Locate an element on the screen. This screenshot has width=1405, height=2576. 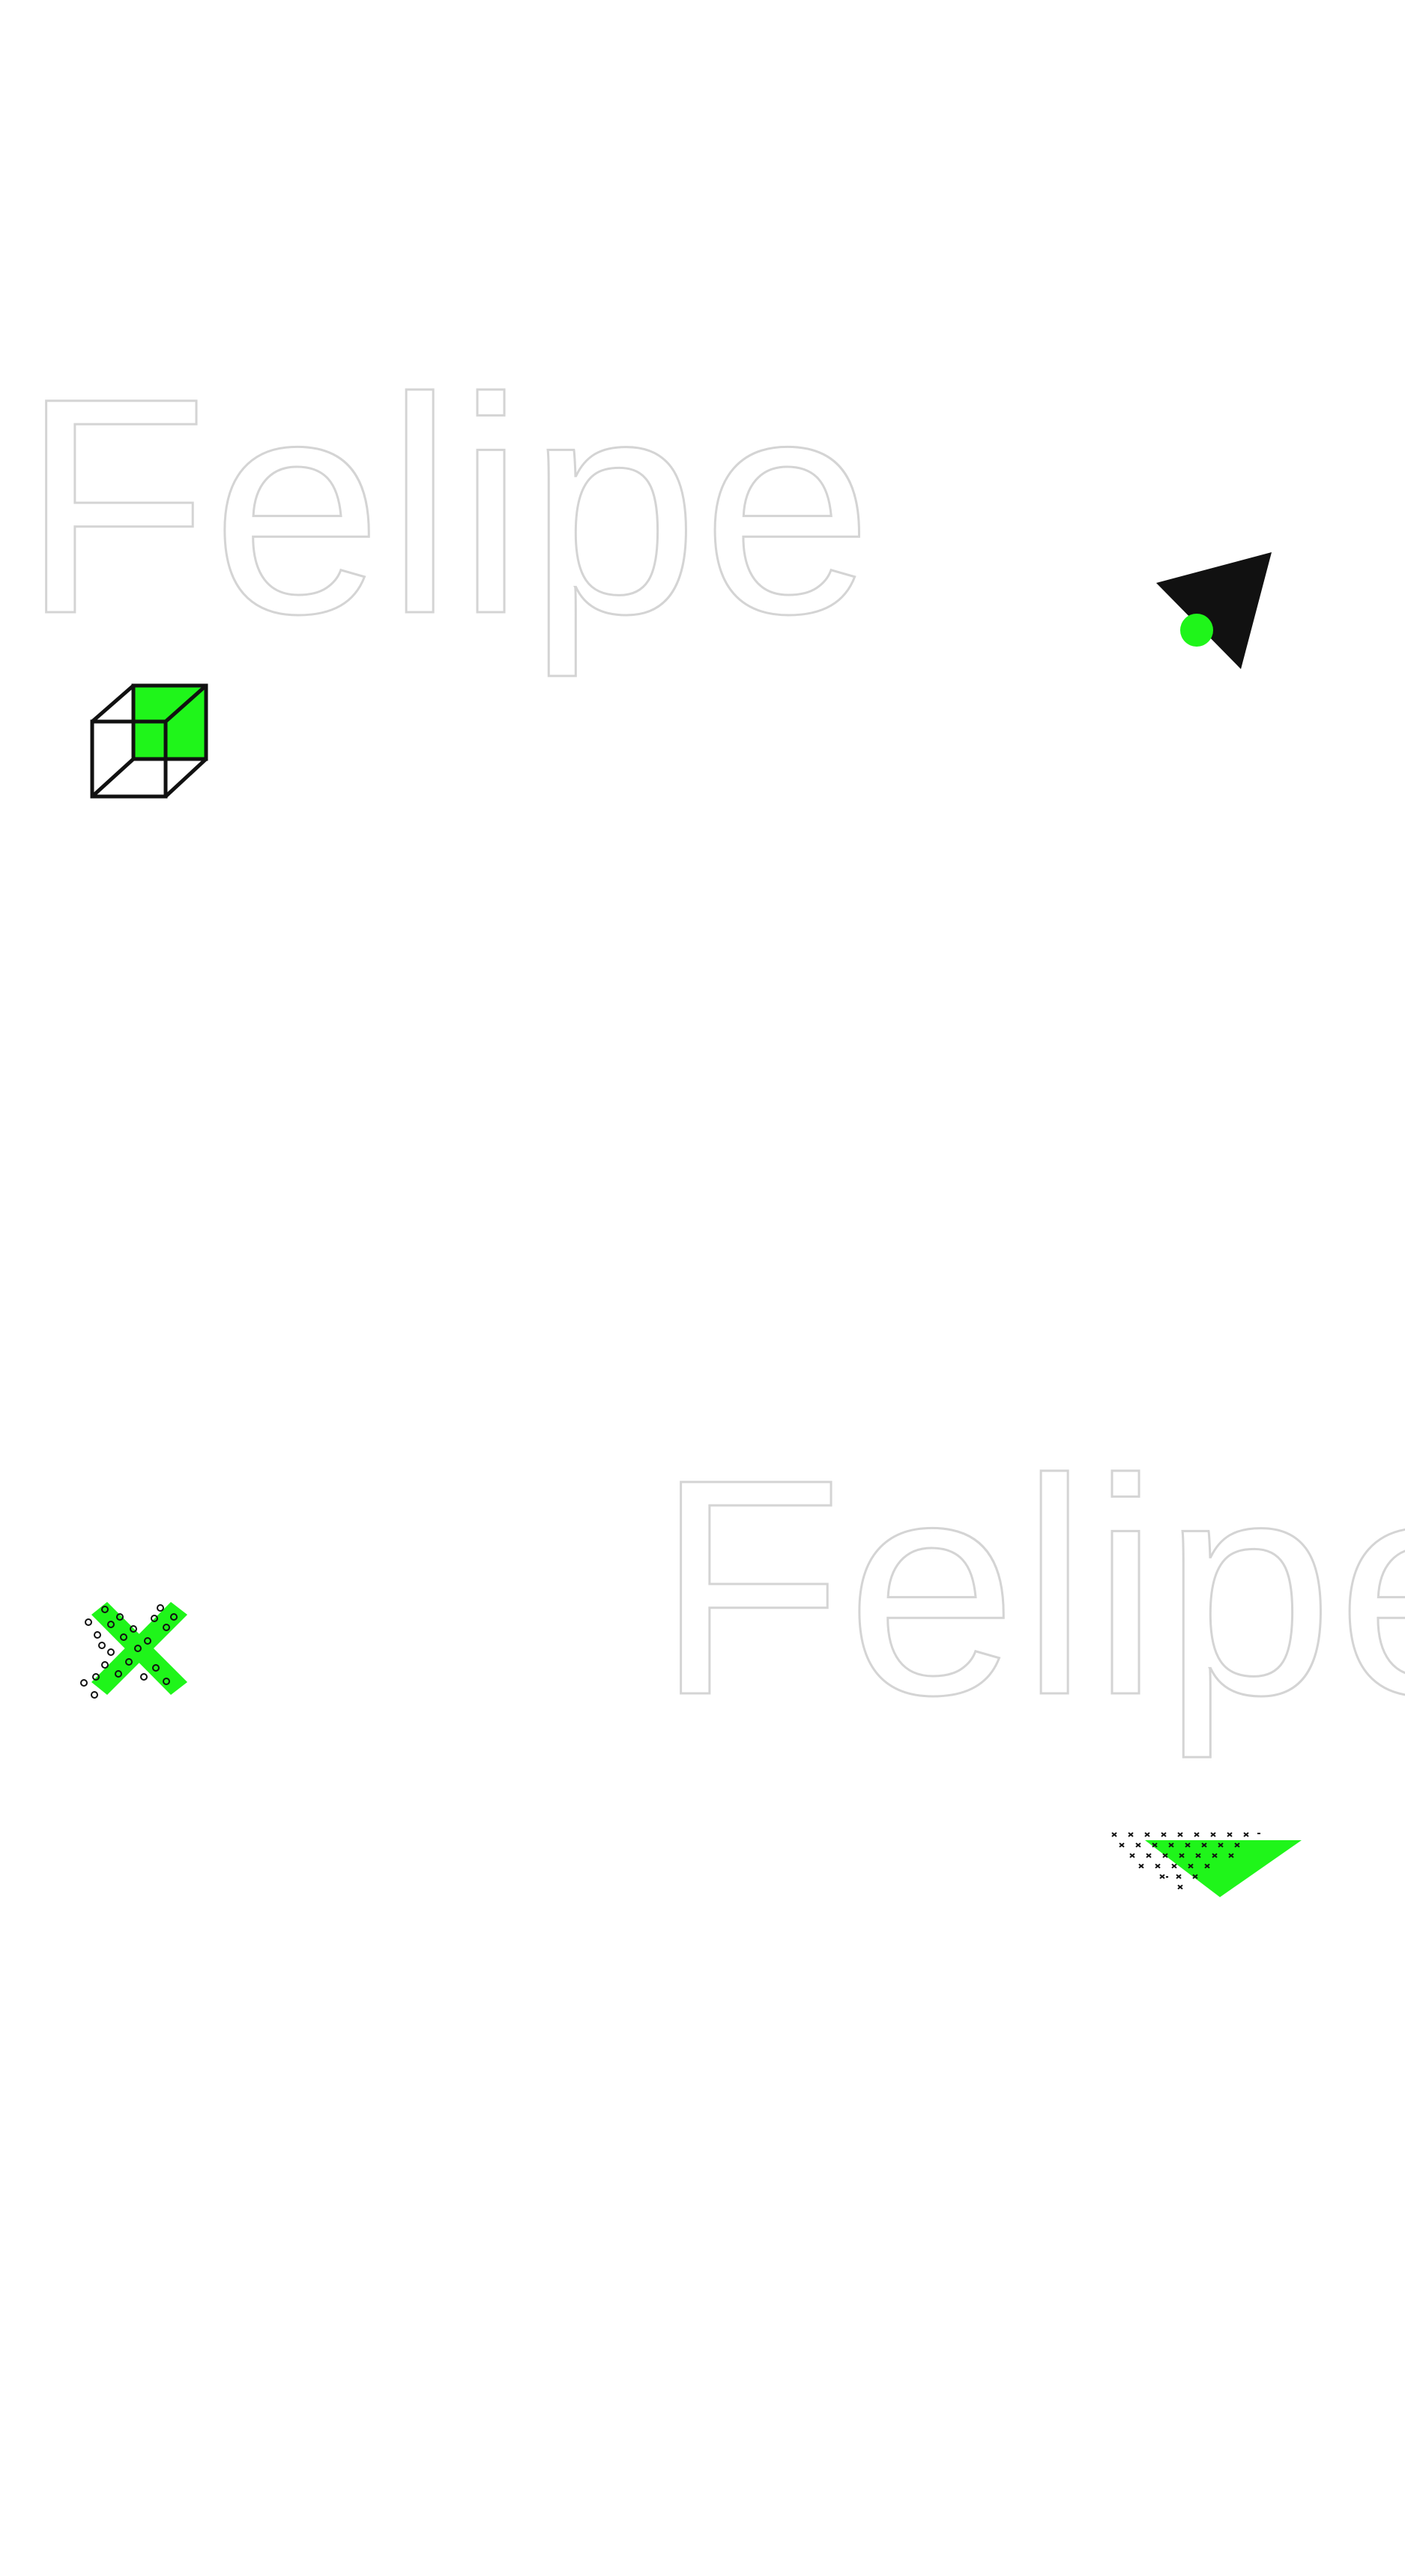
cross-x-icon is located at coordinates (133, 1650).